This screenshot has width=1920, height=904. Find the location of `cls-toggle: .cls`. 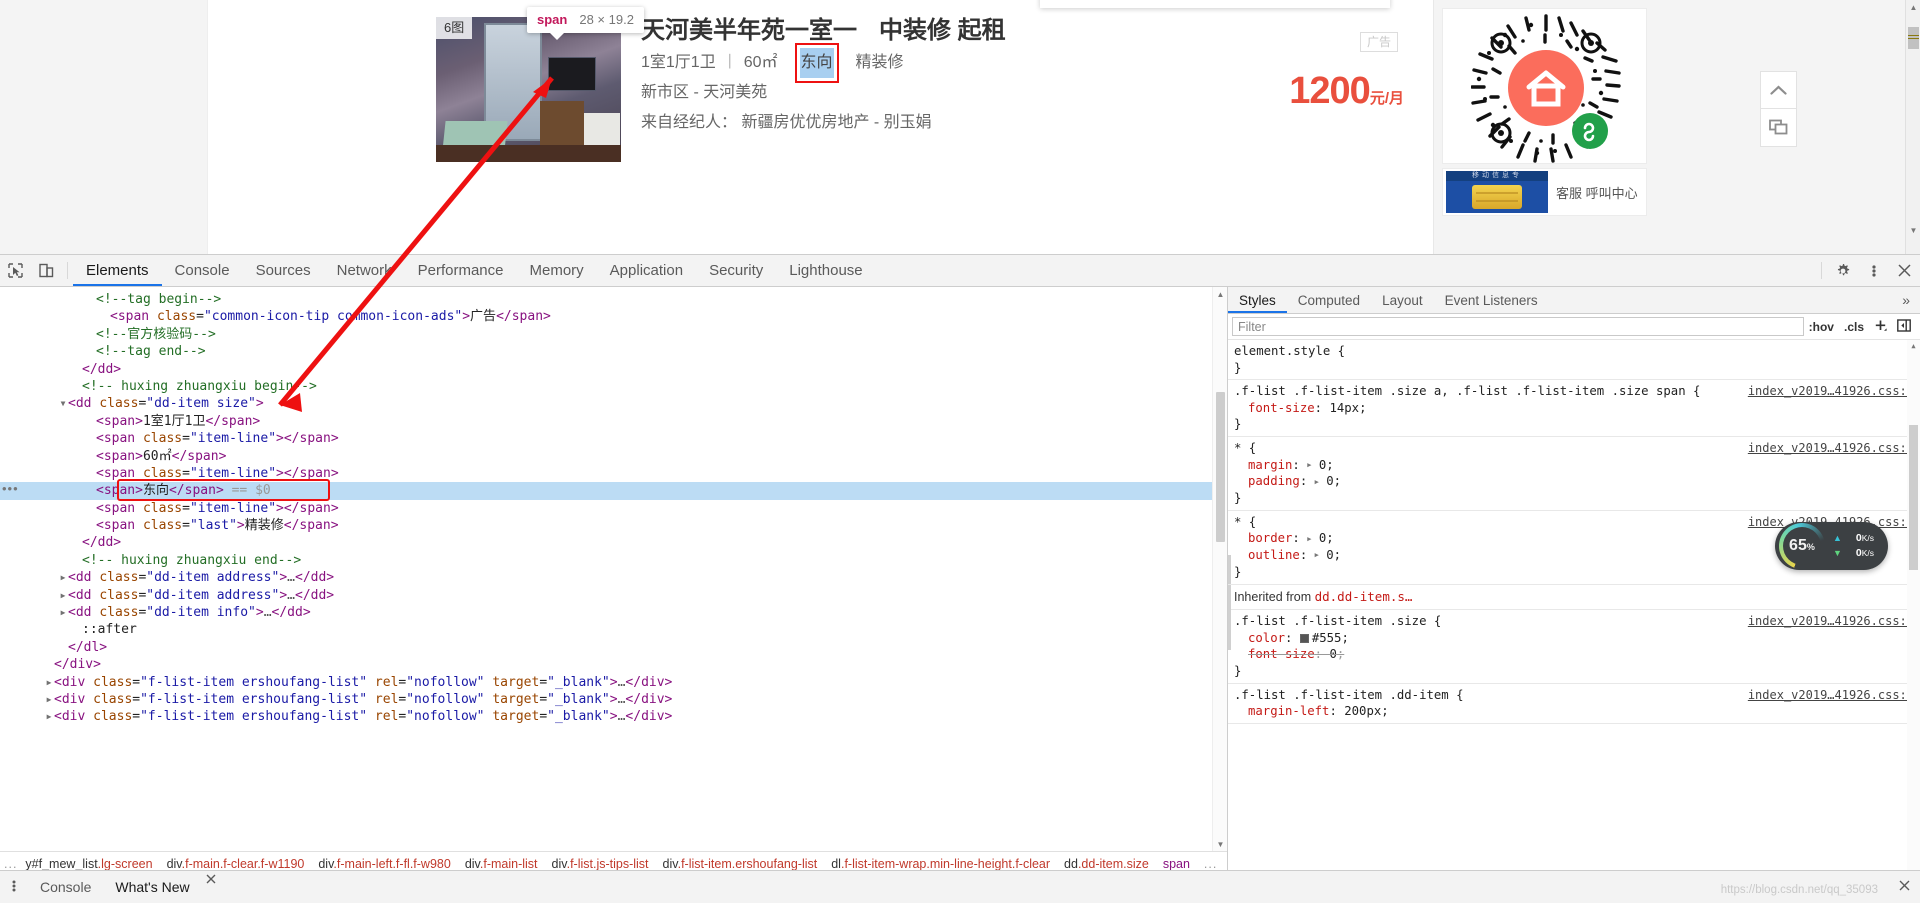

cls-toggle: .cls is located at coordinates (1854, 327).